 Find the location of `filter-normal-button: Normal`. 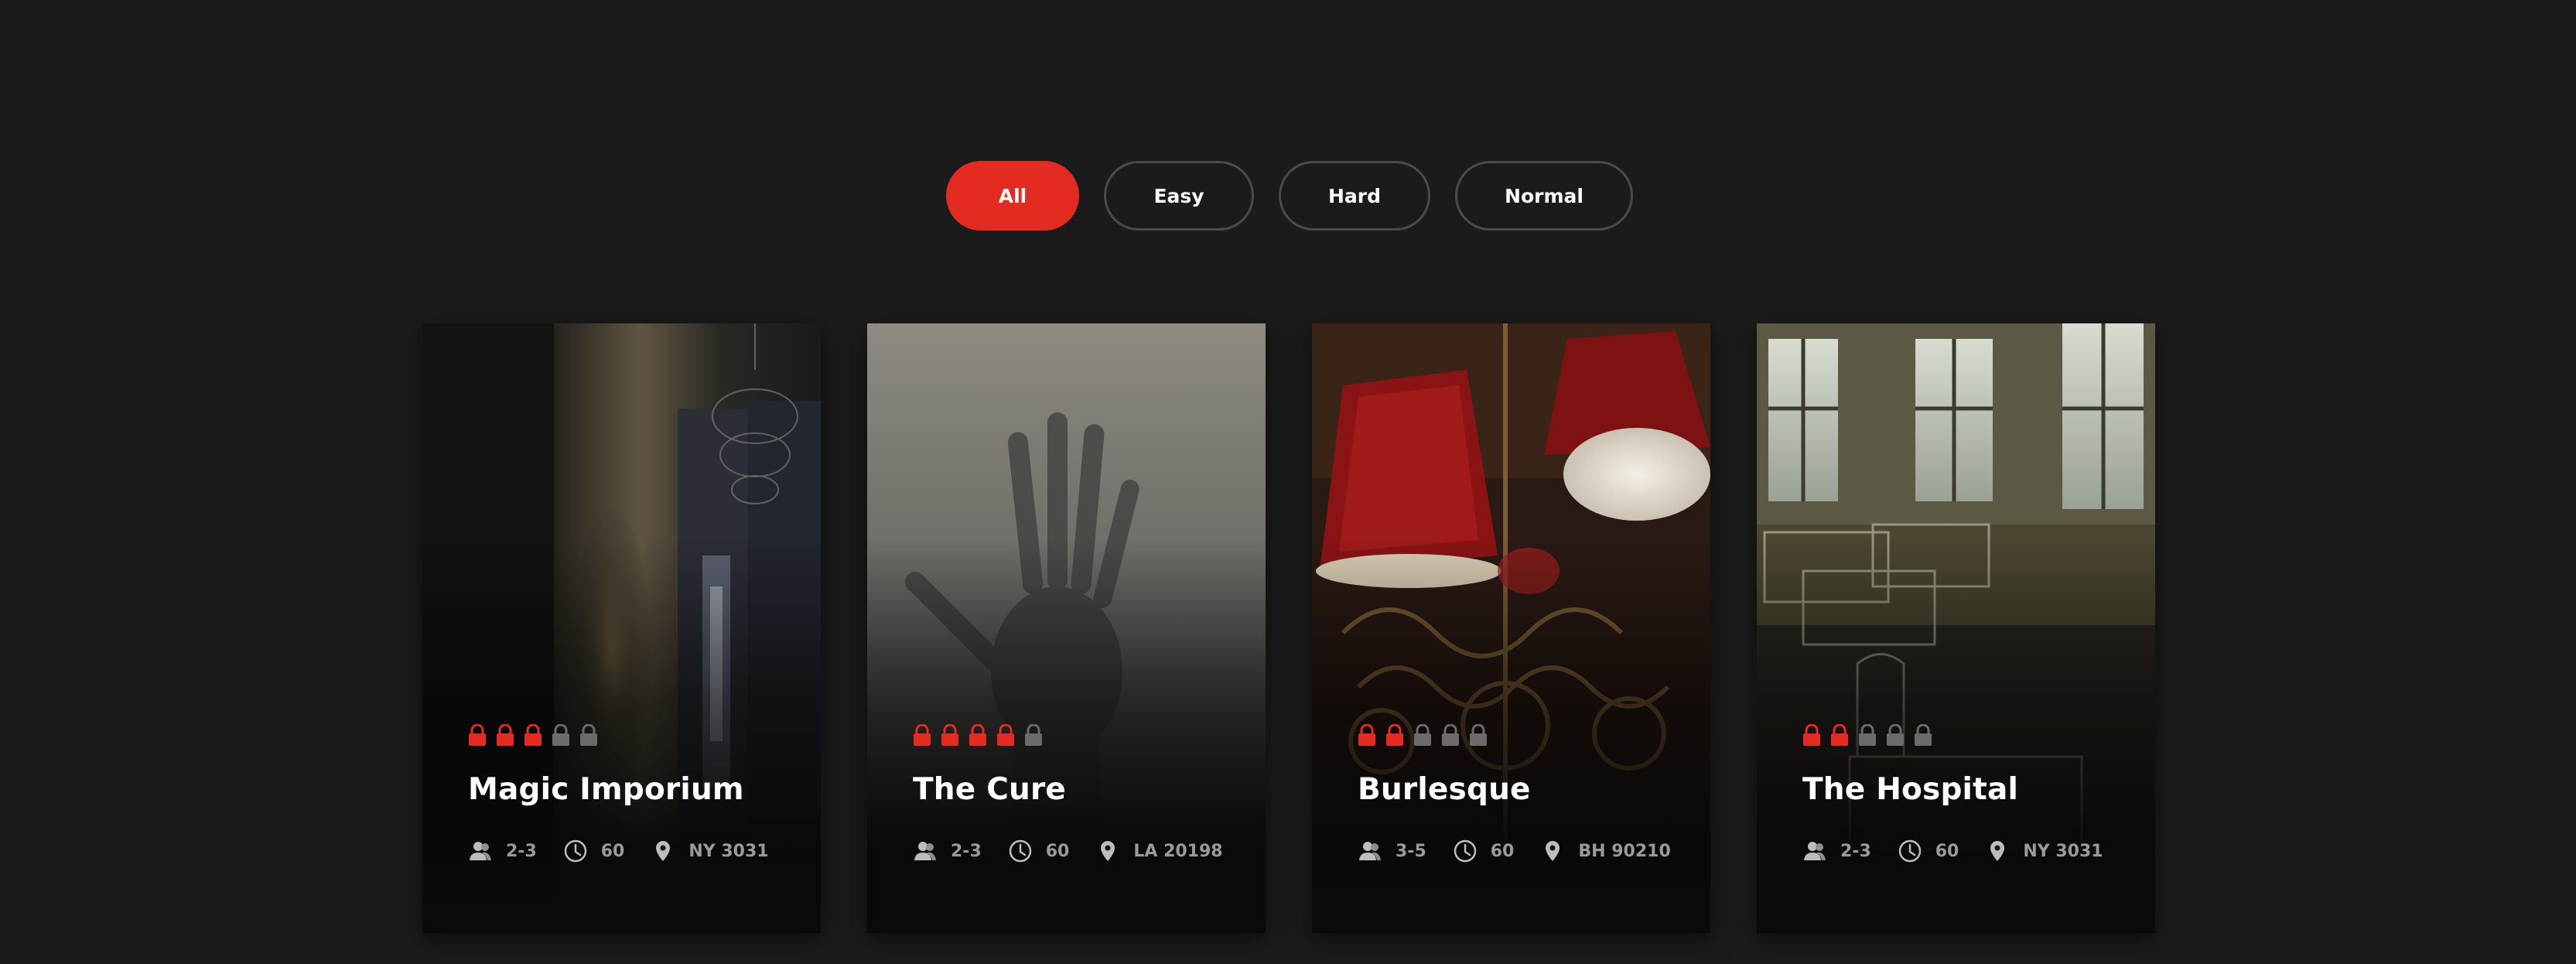

filter-normal-button: Normal is located at coordinates (1544, 196).